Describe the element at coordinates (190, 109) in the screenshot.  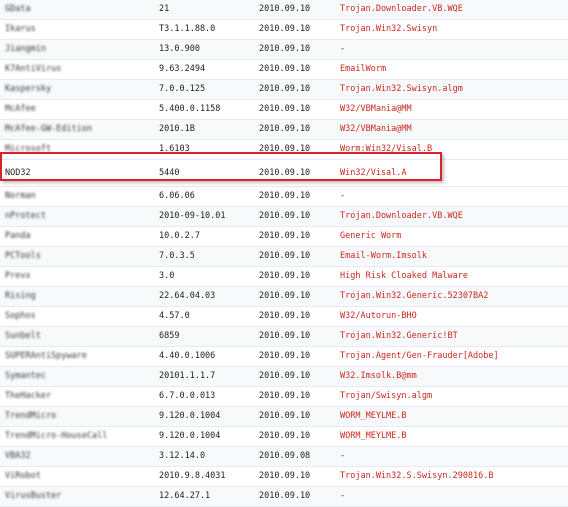
I see `engine-version-text: 5.400.0.1158` at that location.